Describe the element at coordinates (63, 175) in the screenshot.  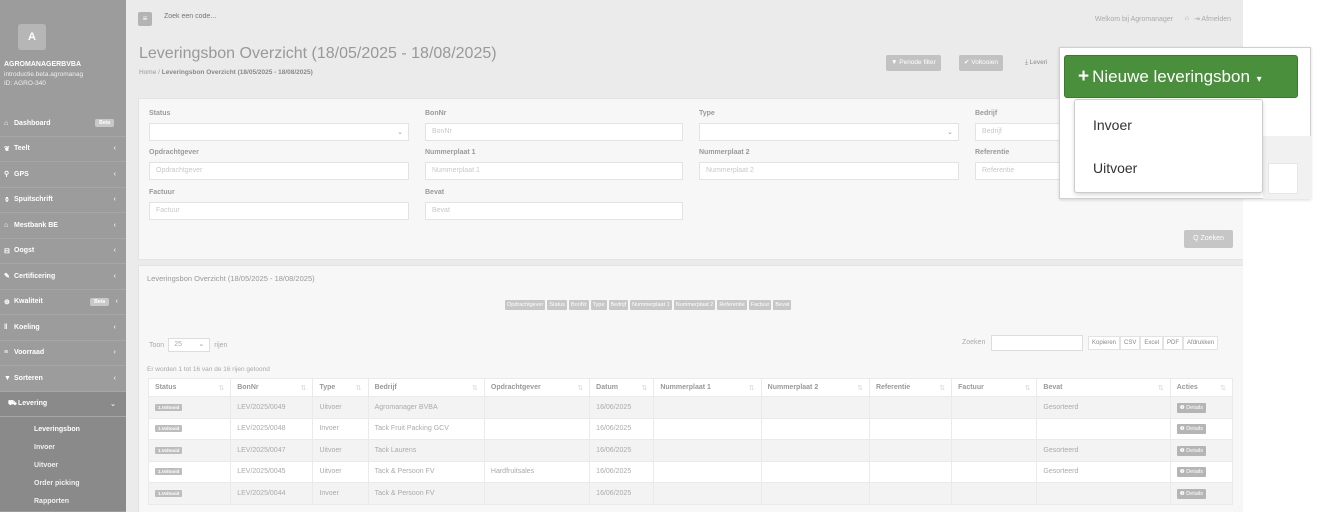
I see `sidebar-item-gps: ⚲ GPS ‹` at that location.